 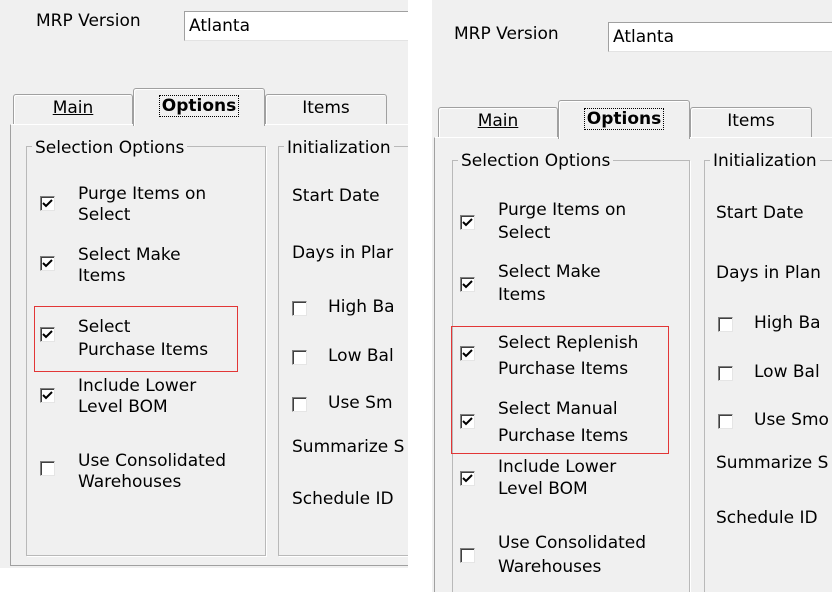 I want to click on use-smoothing-label: Use Sm, so click(x=360, y=403).